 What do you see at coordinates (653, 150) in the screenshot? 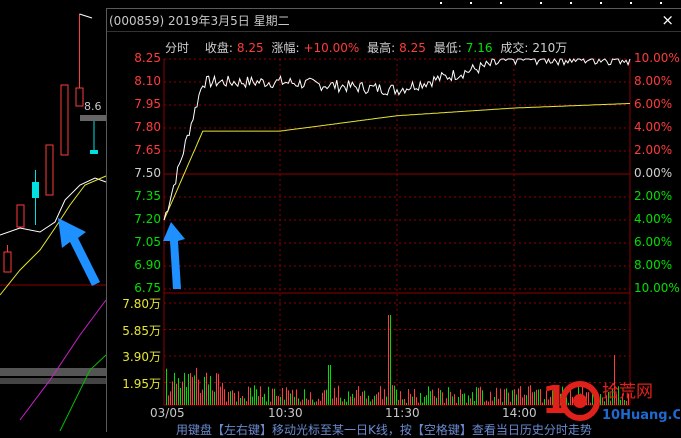
I see `percent-tick: 2.00%` at bounding box center [653, 150].